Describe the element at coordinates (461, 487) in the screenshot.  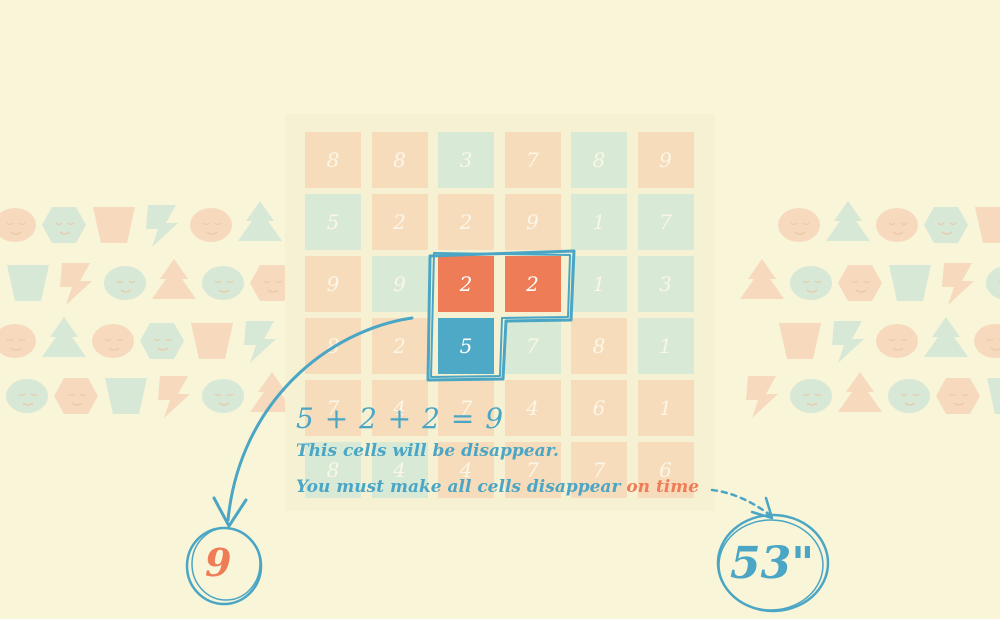
I see `instruction-line-2-main: You must make all cells disappear` at that location.